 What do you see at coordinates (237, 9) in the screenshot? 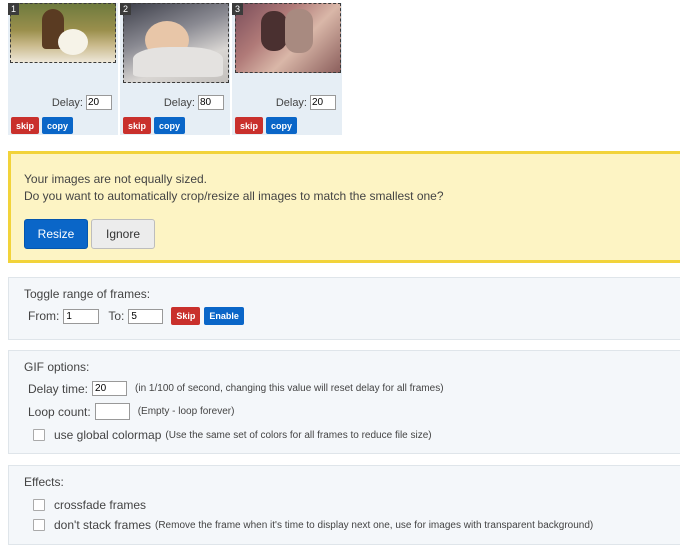
I see `frame-number: 3` at bounding box center [237, 9].